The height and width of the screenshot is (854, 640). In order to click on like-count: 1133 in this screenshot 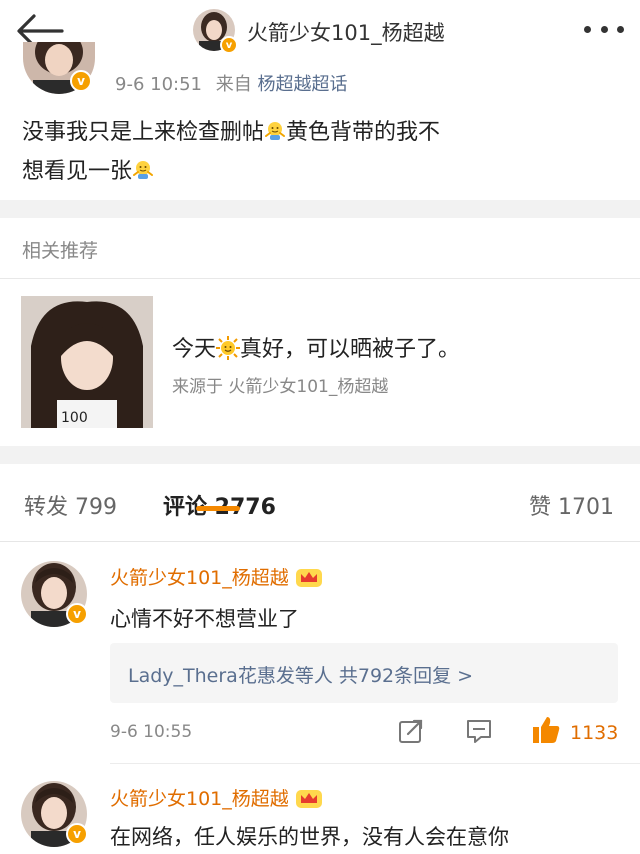, I will do `click(594, 733)`.